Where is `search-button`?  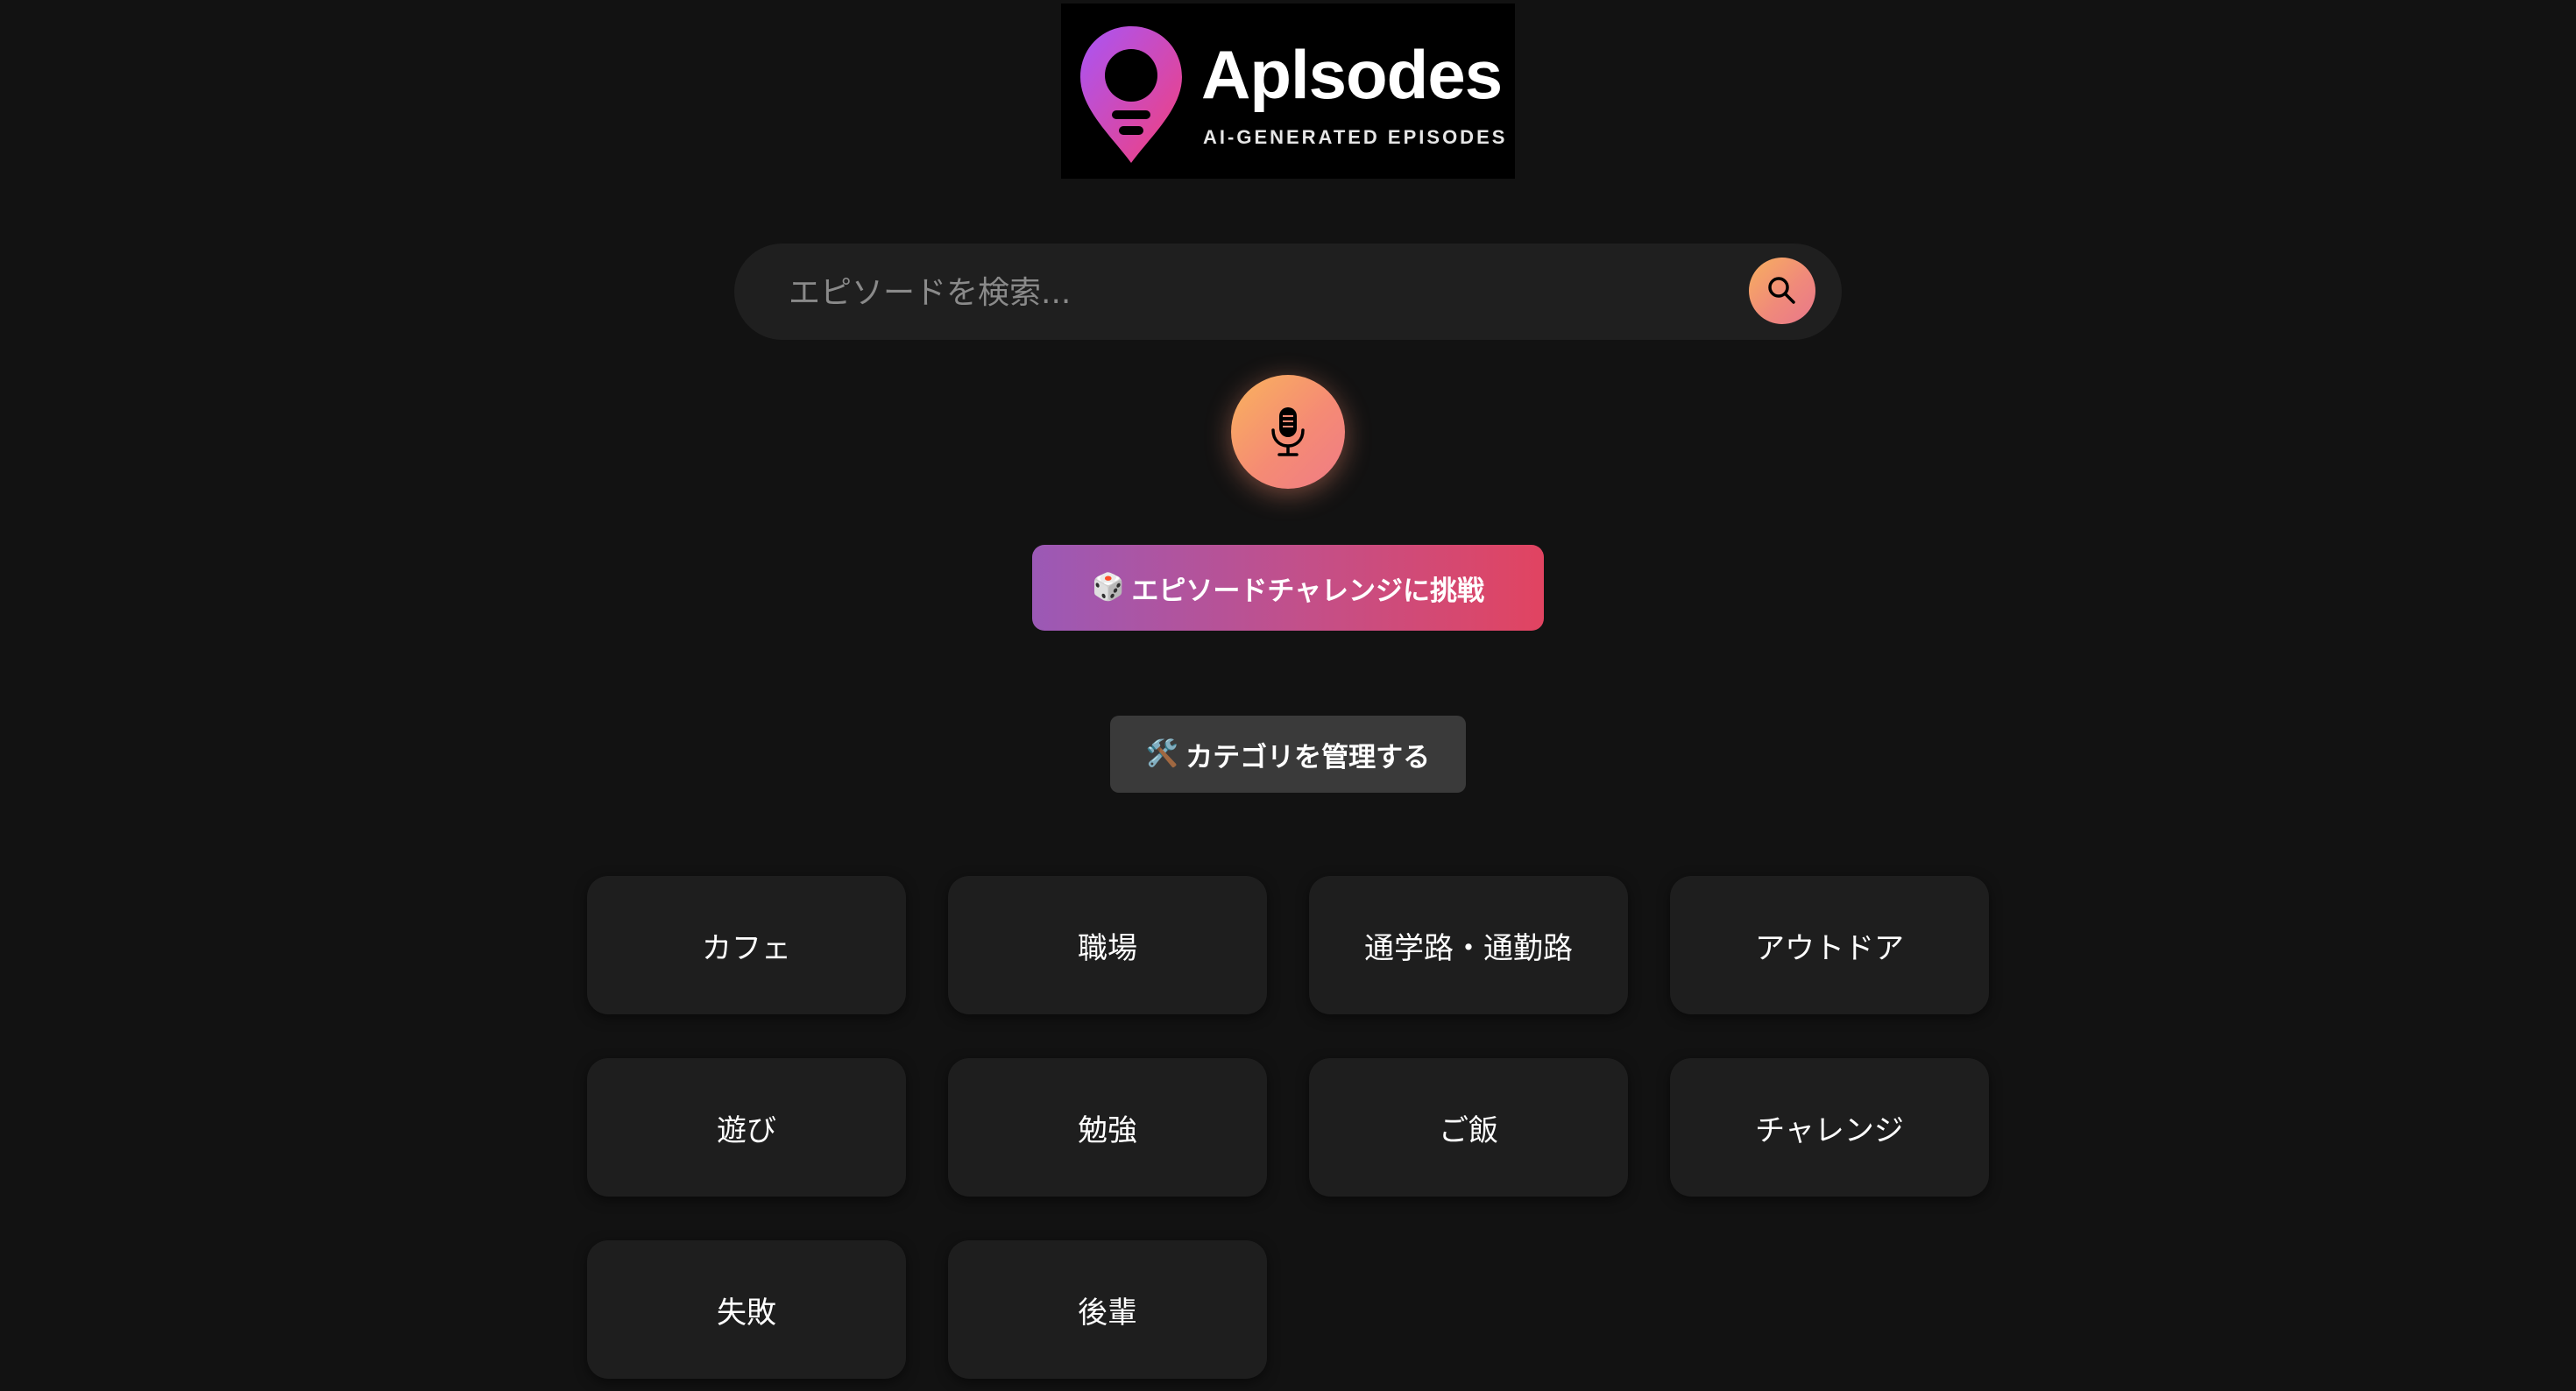 search-button is located at coordinates (1782, 291).